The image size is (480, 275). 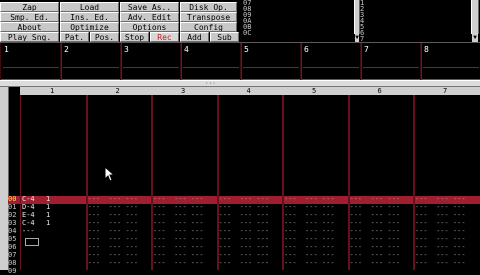 What do you see at coordinates (31, 62) in the screenshot?
I see `channel-scope: 1` at bounding box center [31, 62].